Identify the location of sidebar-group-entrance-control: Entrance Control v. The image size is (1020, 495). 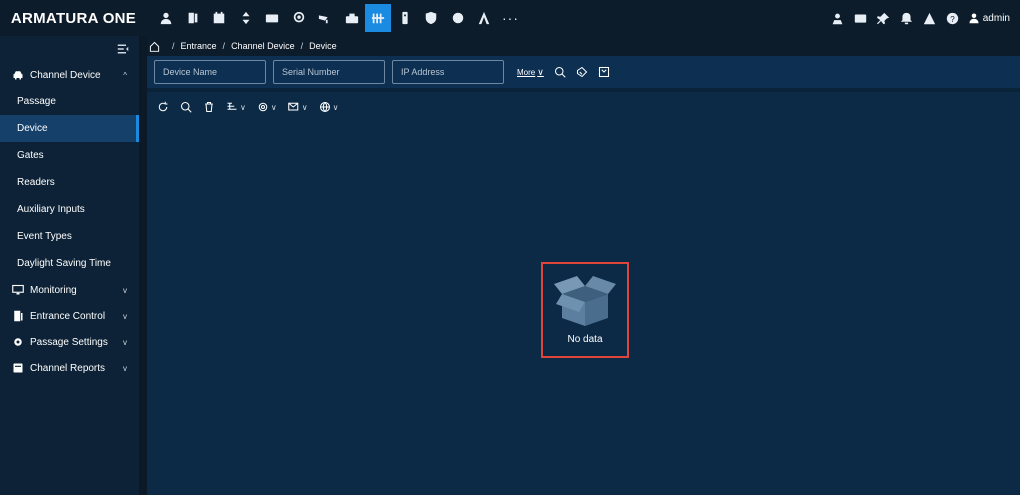
(69, 316).